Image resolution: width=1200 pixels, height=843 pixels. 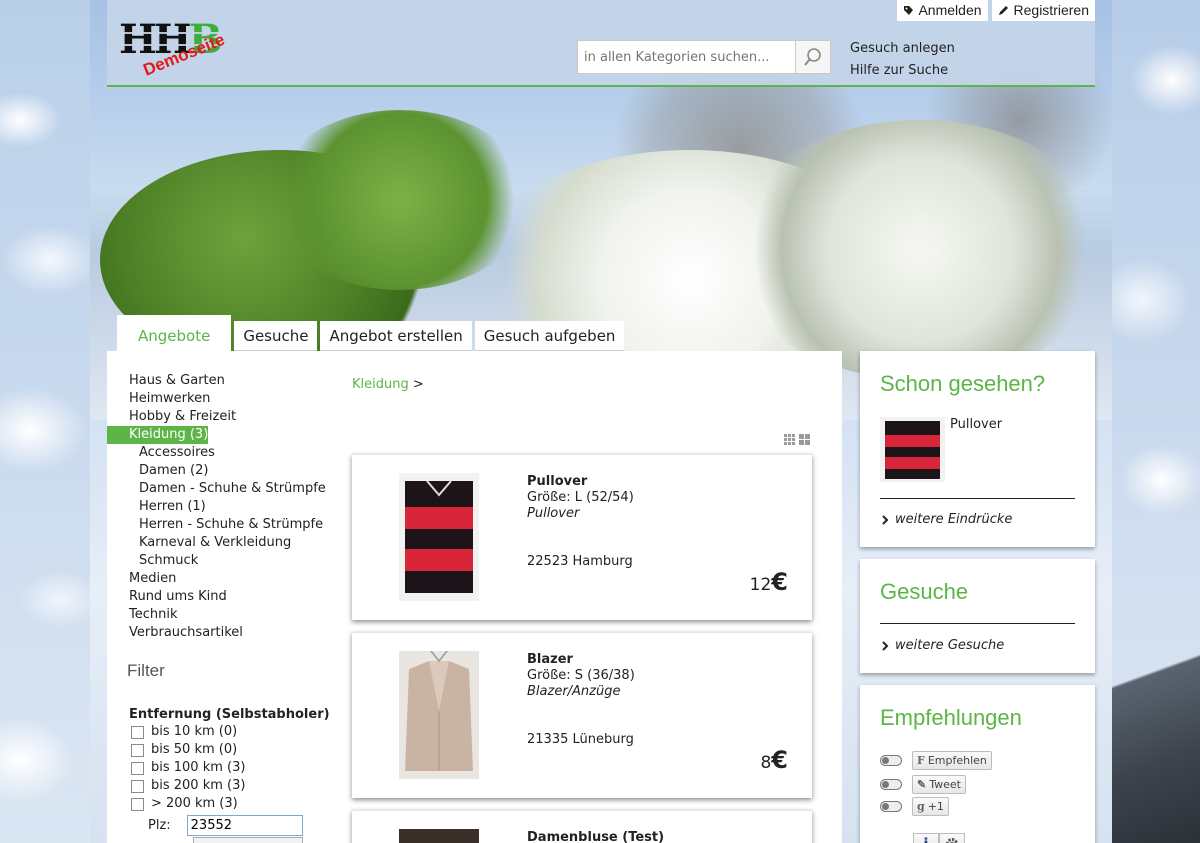 I want to click on distance-option: bis 50 km (0), so click(x=188, y=750).